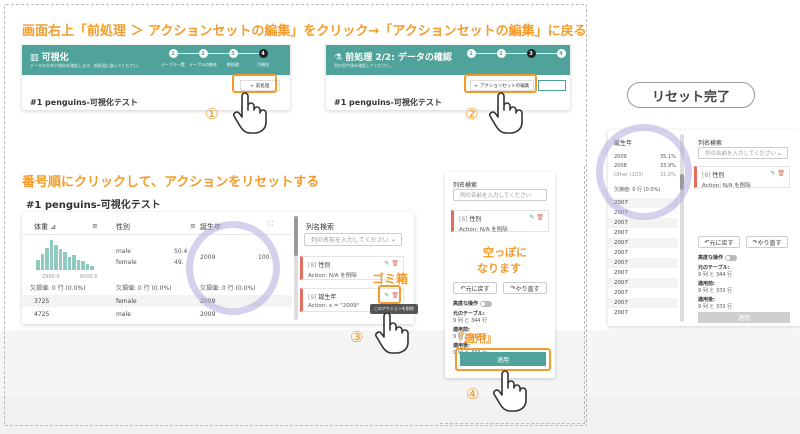 This screenshot has width=800, height=434. What do you see at coordinates (41, 227) in the screenshot?
I see `column-header-weight: 体重` at bounding box center [41, 227].